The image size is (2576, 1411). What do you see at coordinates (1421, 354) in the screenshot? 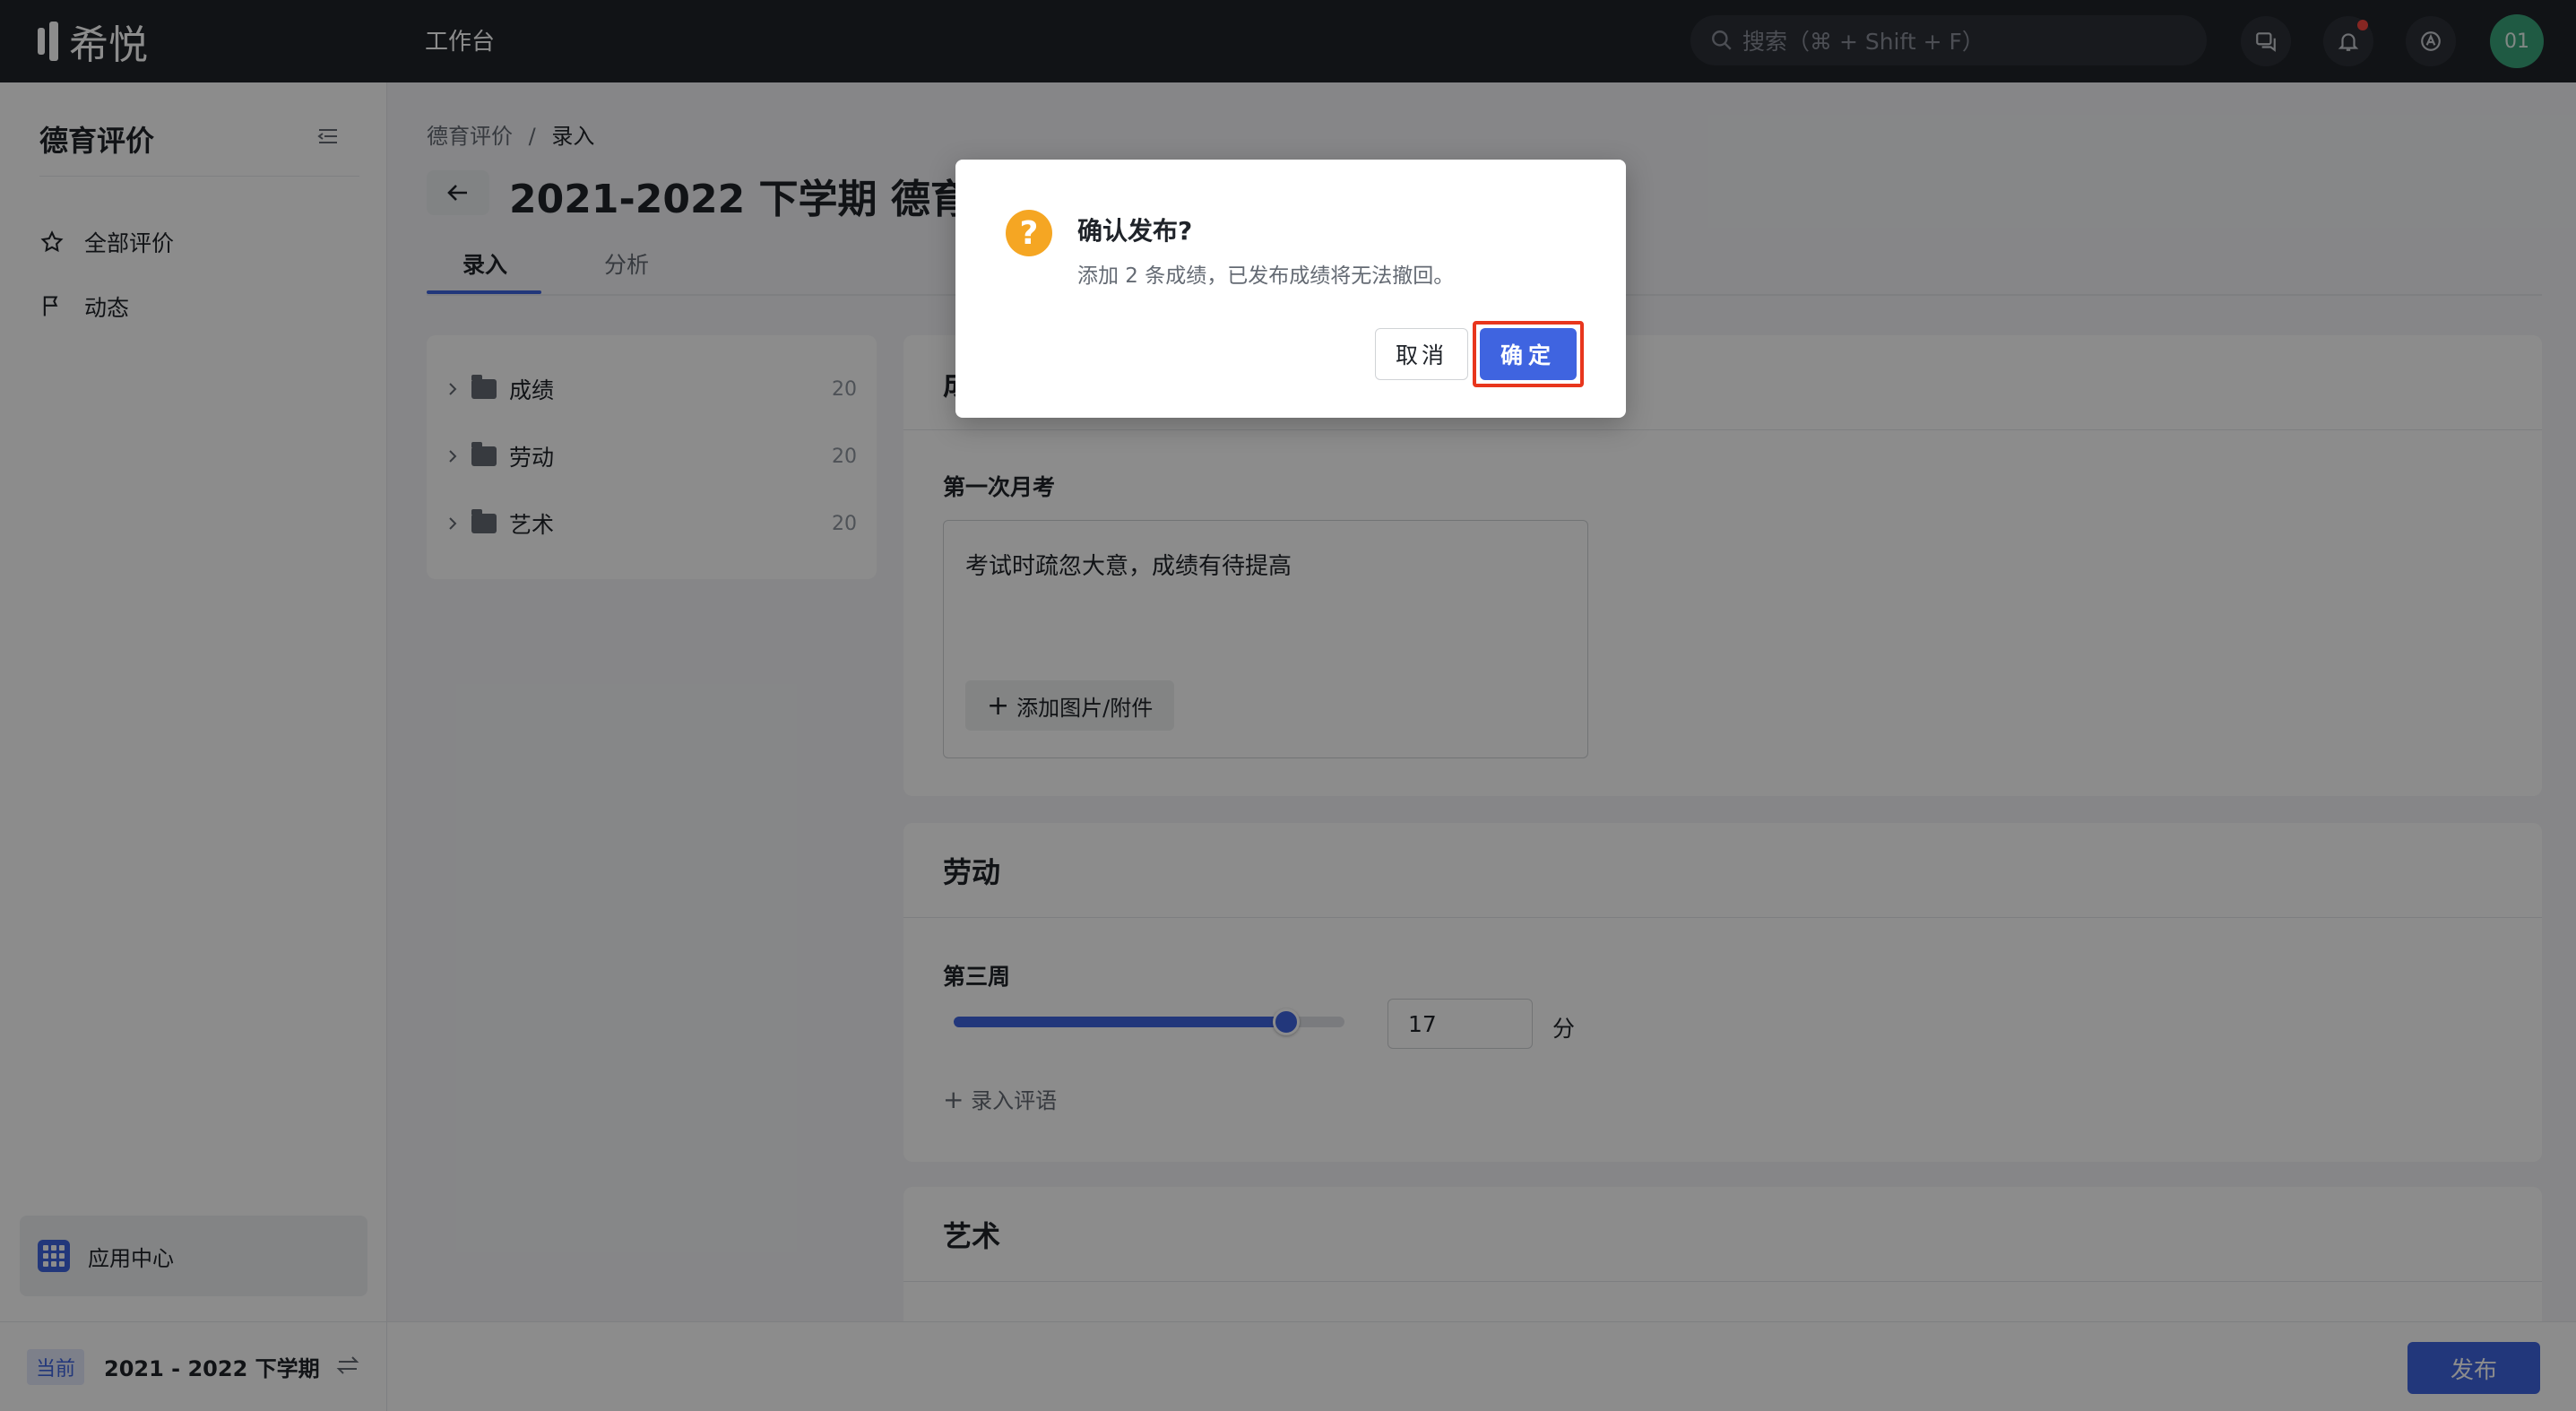
I see `cancel-button: 取消` at bounding box center [1421, 354].